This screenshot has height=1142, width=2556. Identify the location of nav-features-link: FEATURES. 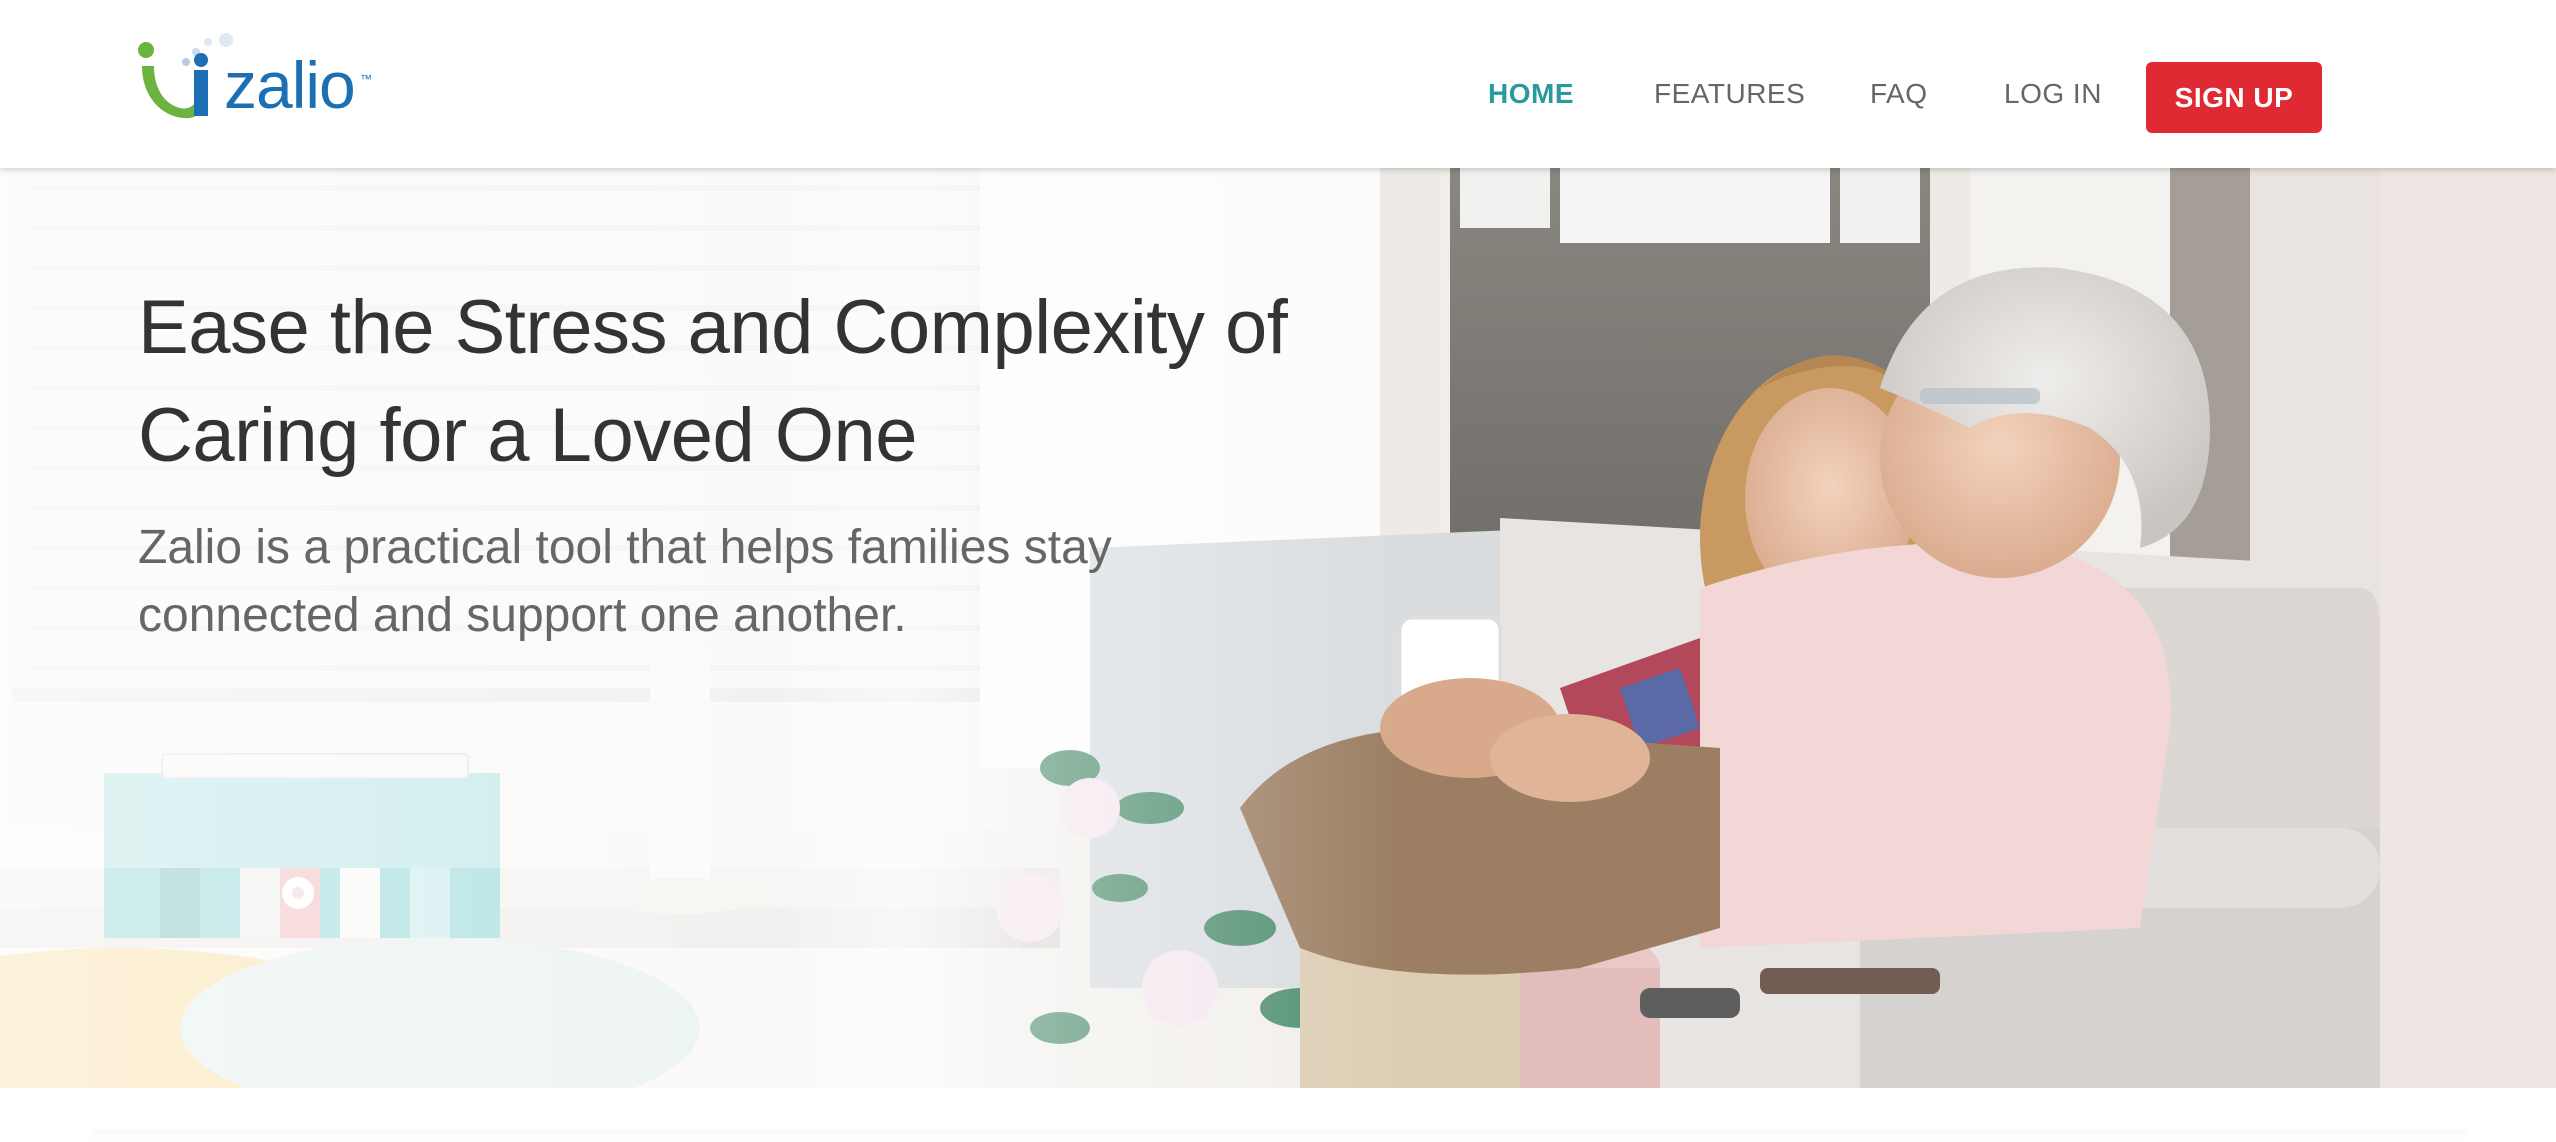
(1729, 94).